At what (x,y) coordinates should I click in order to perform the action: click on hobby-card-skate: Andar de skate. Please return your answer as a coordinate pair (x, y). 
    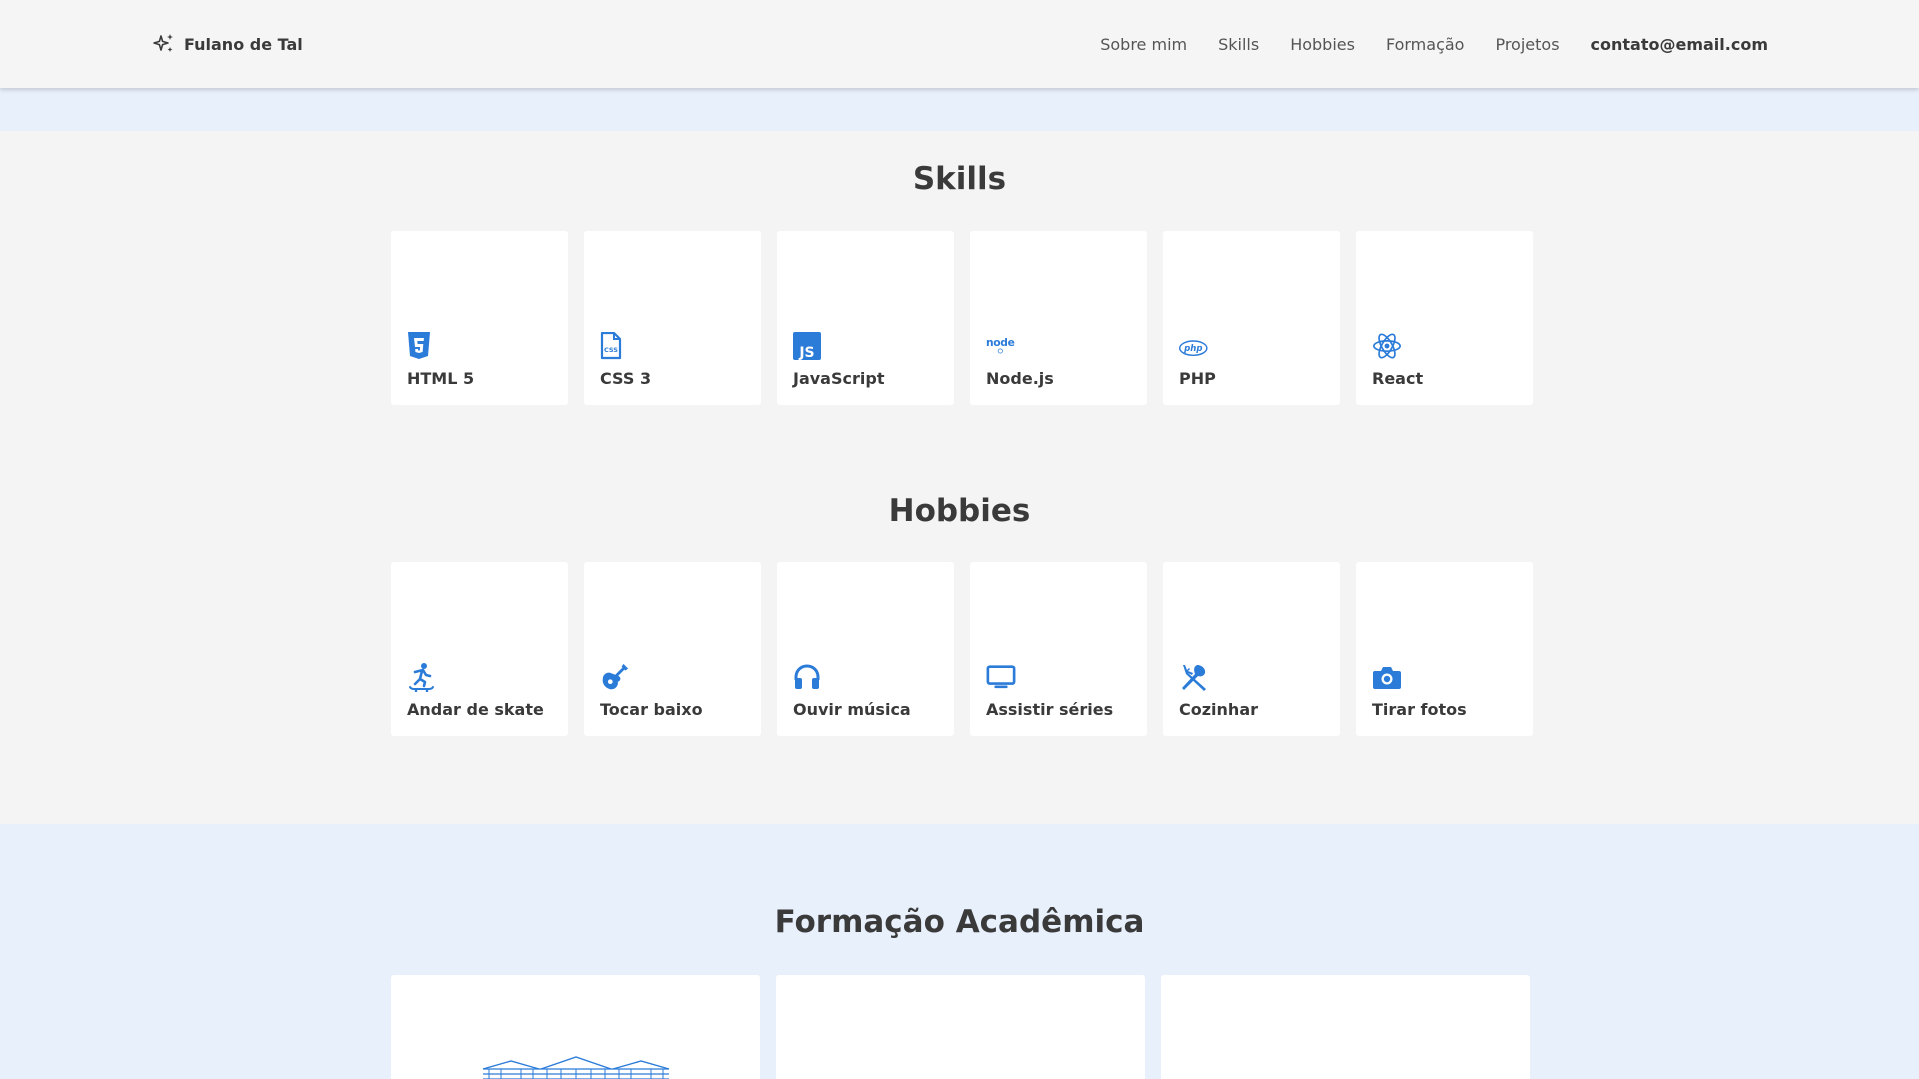
    Looking at the image, I should click on (479, 649).